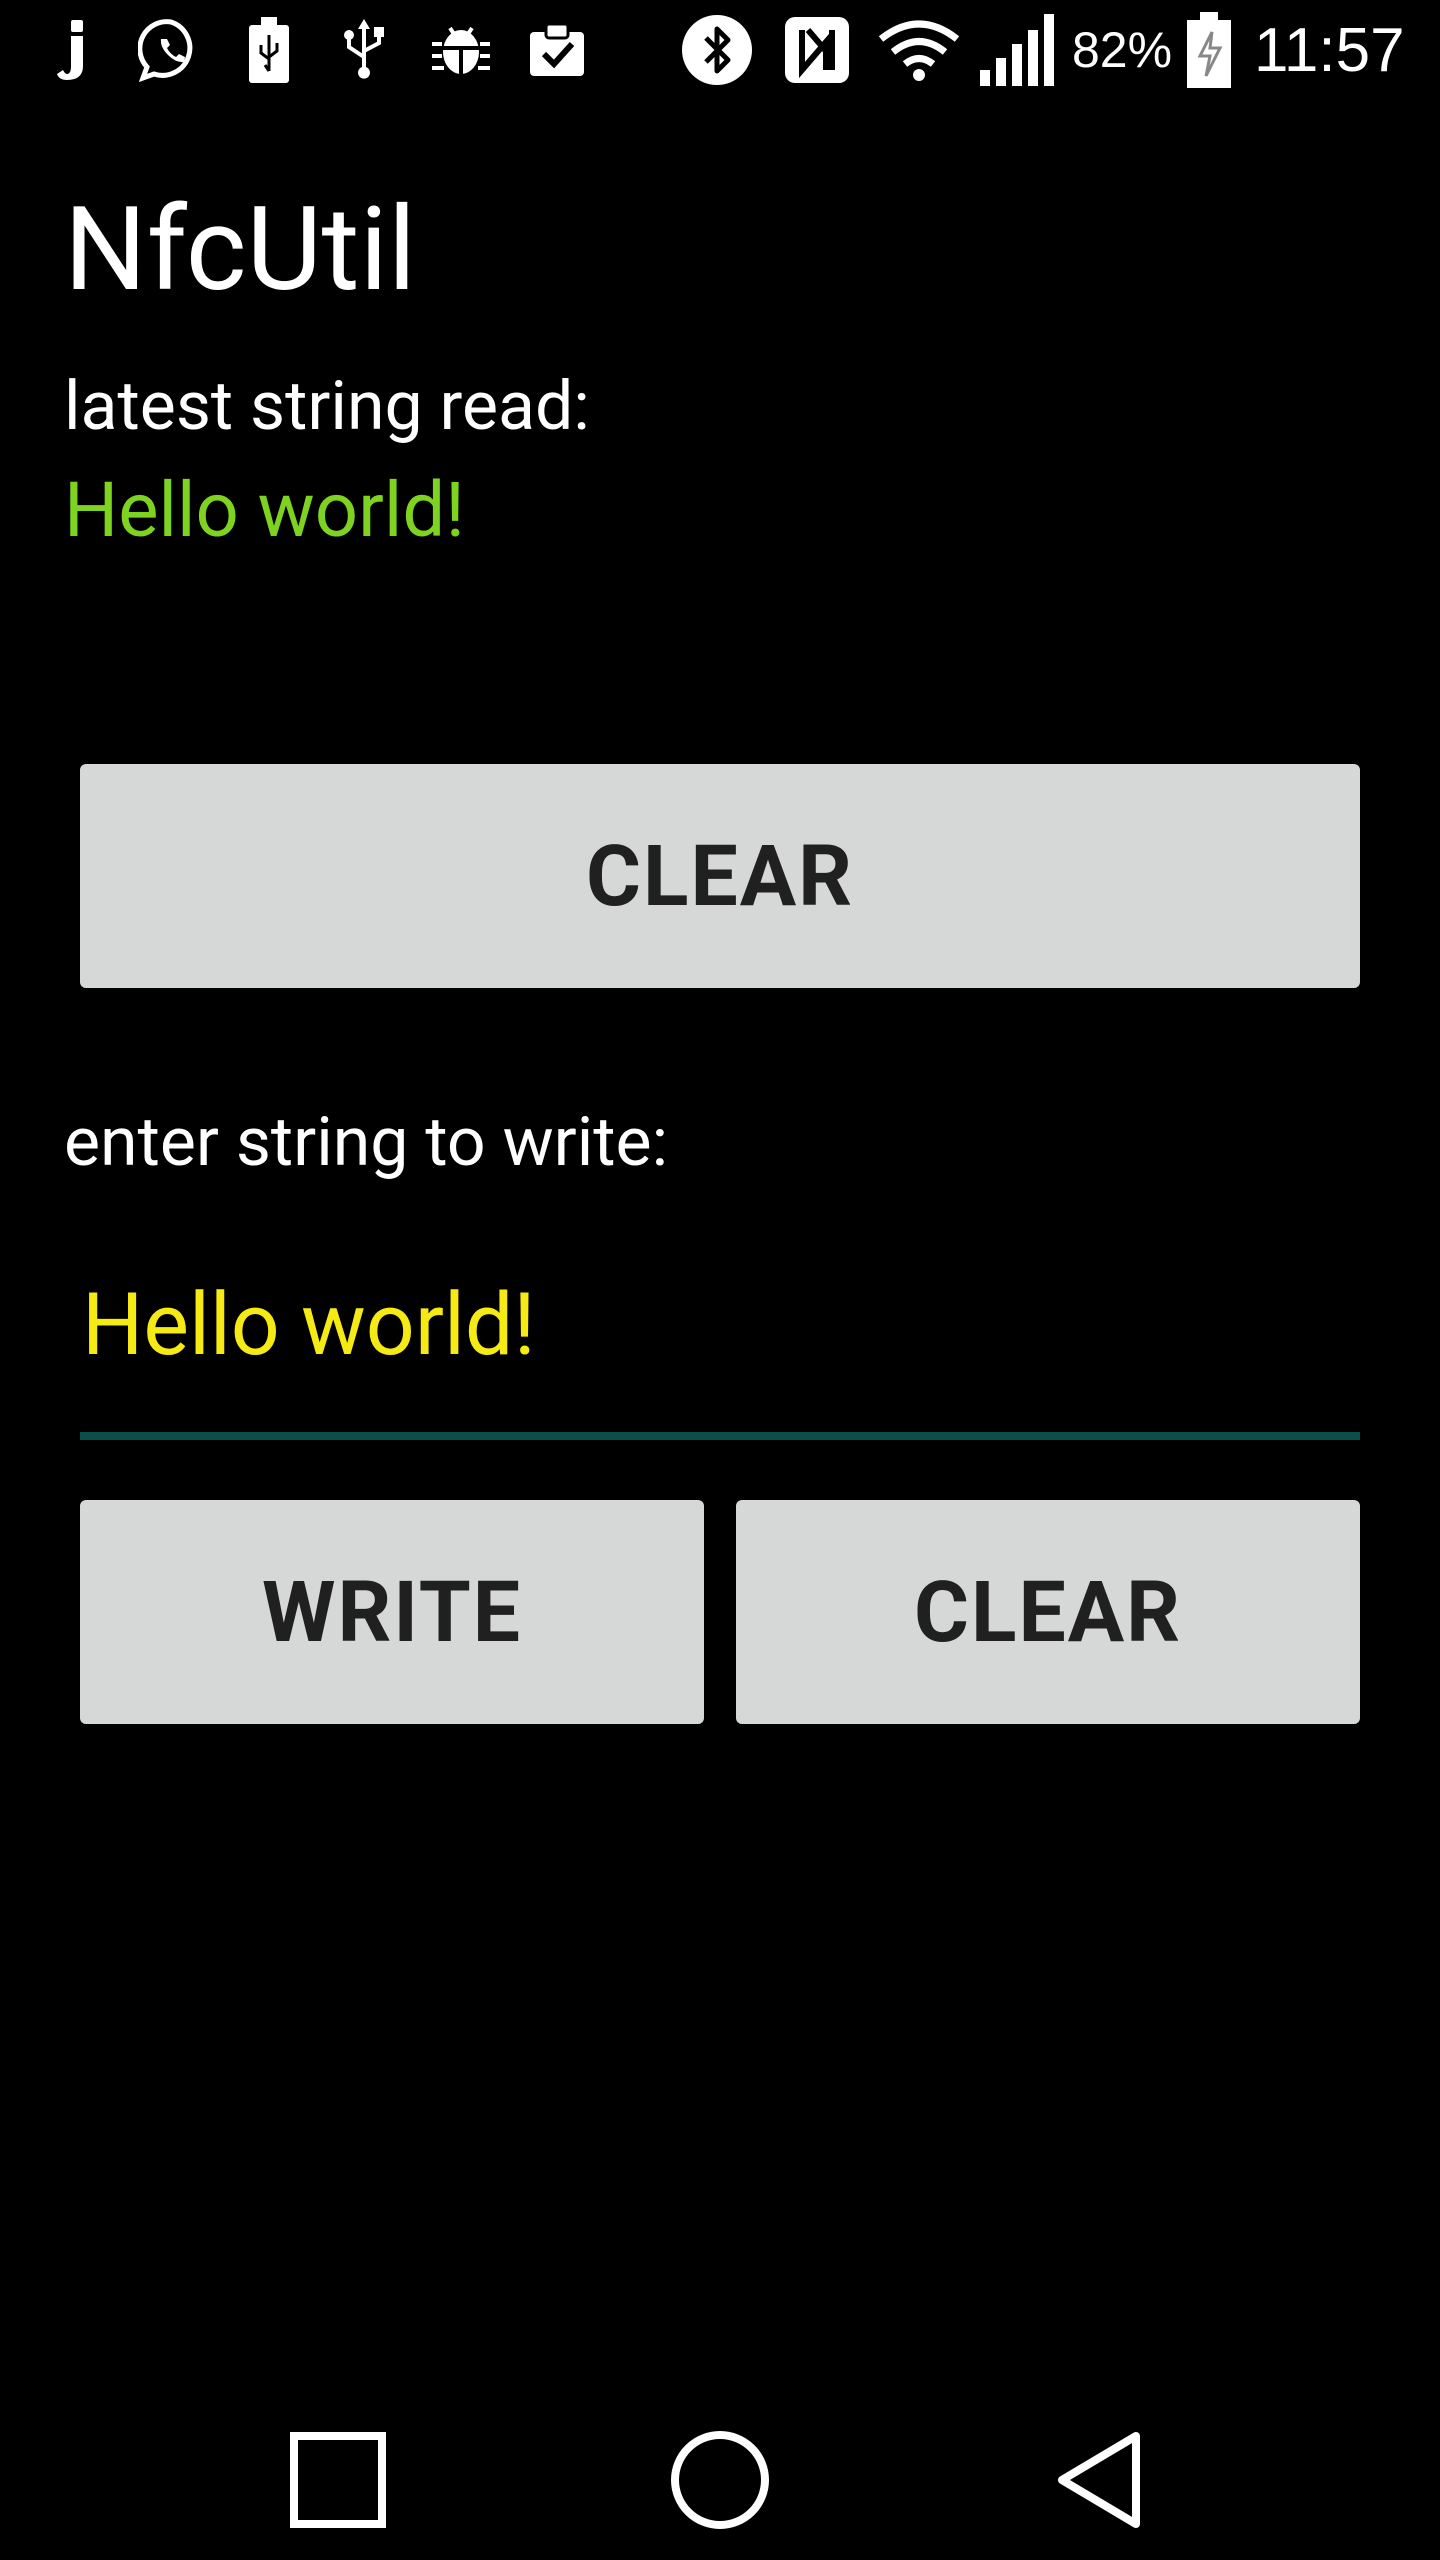 Image resolution: width=1440 pixels, height=2560 pixels. Describe the element at coordinates (171, 50) in the screenshot. I see `whatsapp-icon` at that location.